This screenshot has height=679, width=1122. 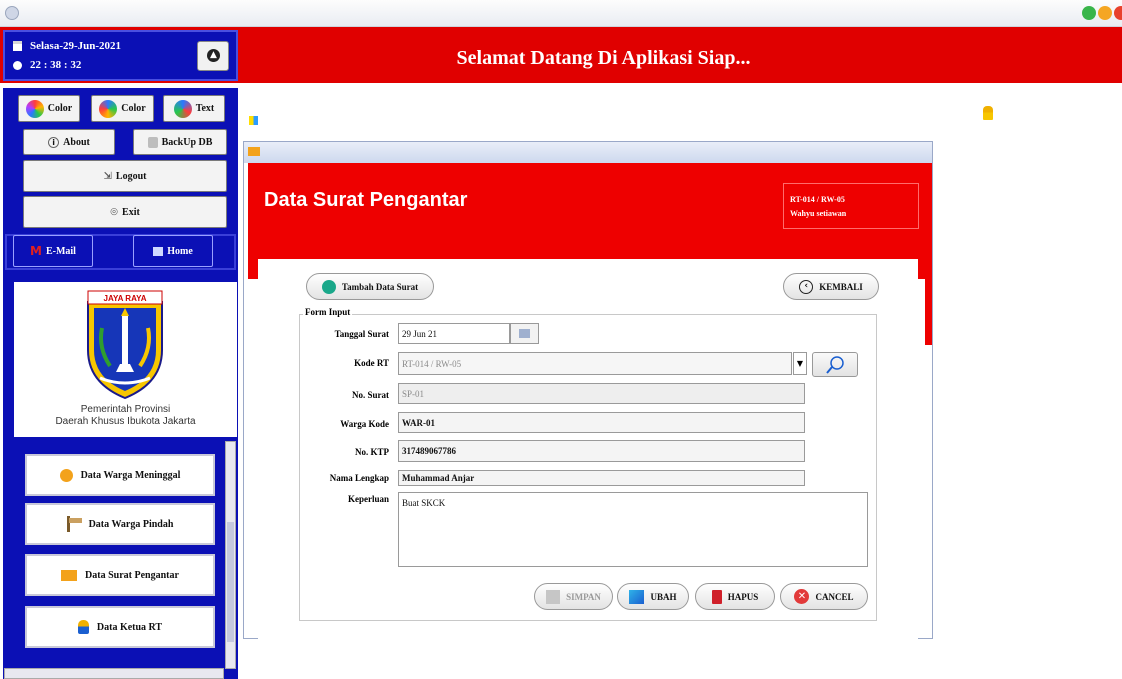 What do you see at coordinates (133, 108) in the screenshot?
I see `color2-label: Color` at bounding box center [133, 108].